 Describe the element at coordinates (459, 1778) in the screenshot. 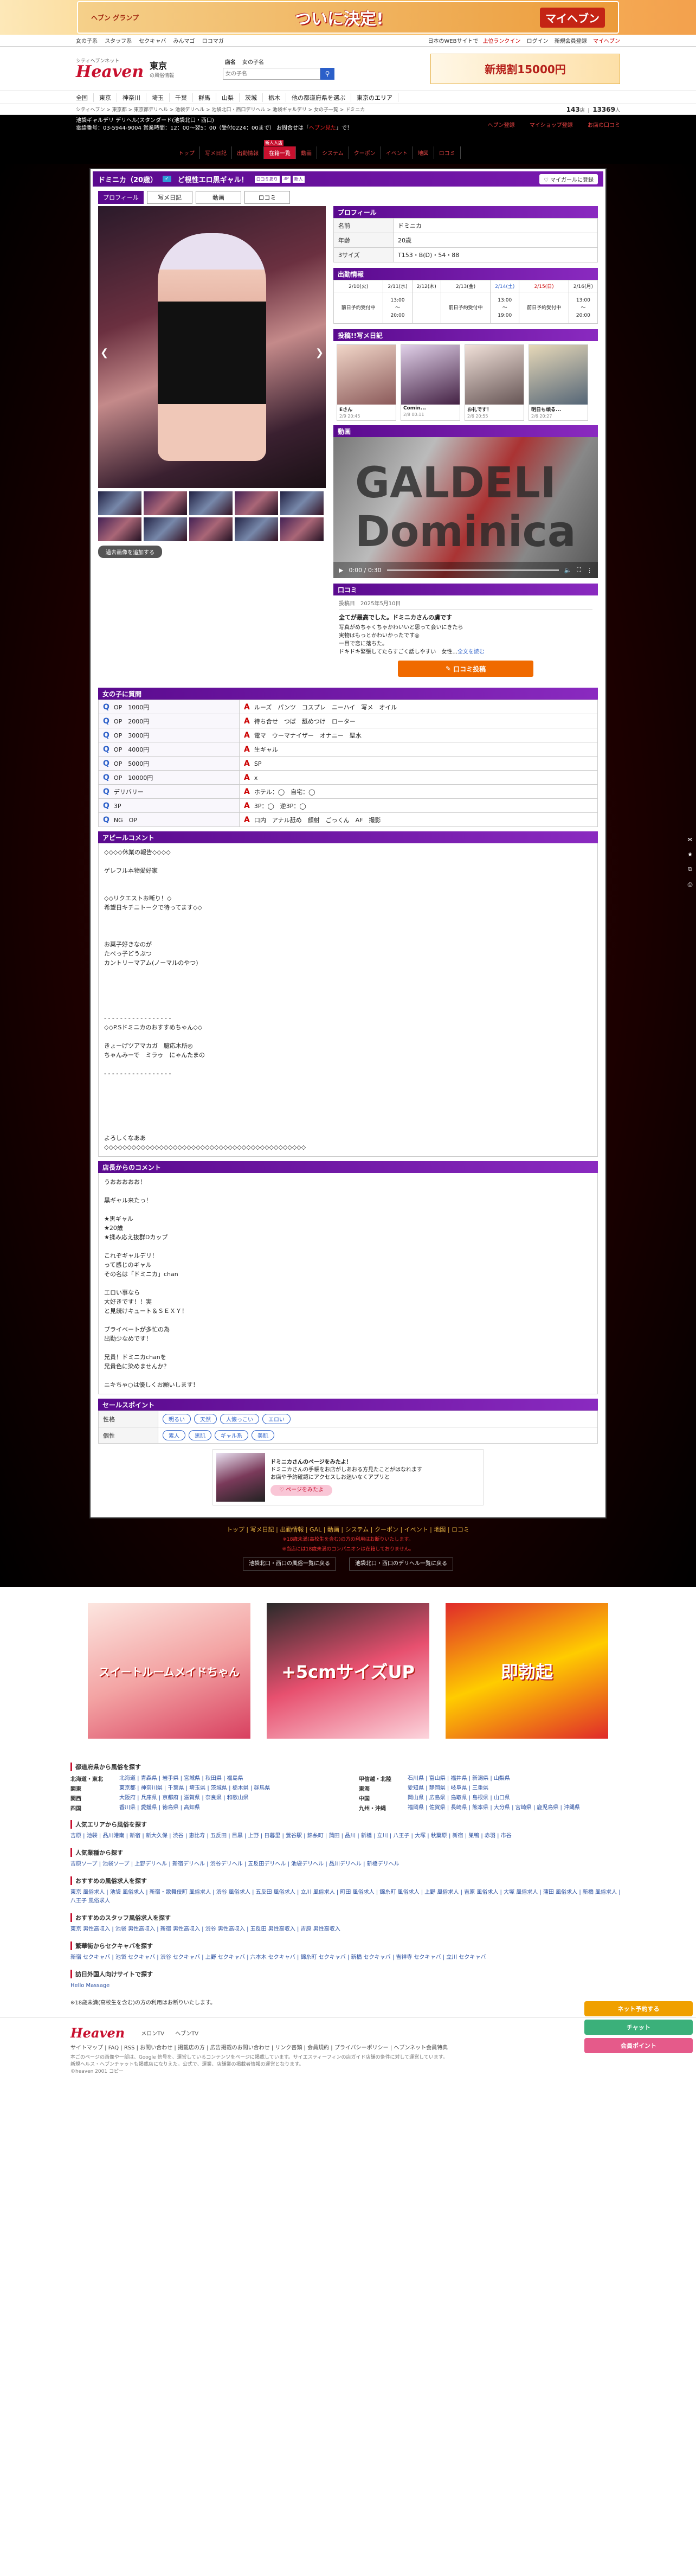

I see `region-links: 石川県 | 富山県 | 福井県 | 新潟県 | 山梨県` at that location.